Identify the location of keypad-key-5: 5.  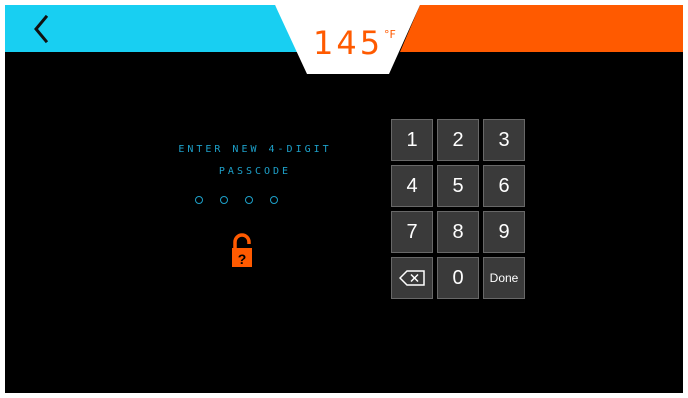
(458, 186).